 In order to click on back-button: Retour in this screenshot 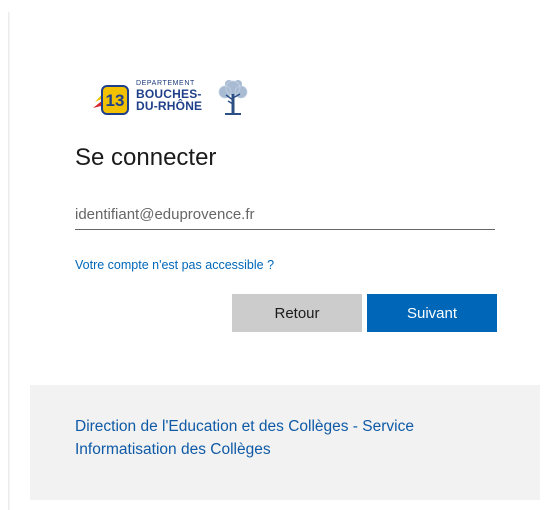, I will do `click(297, 313)`.